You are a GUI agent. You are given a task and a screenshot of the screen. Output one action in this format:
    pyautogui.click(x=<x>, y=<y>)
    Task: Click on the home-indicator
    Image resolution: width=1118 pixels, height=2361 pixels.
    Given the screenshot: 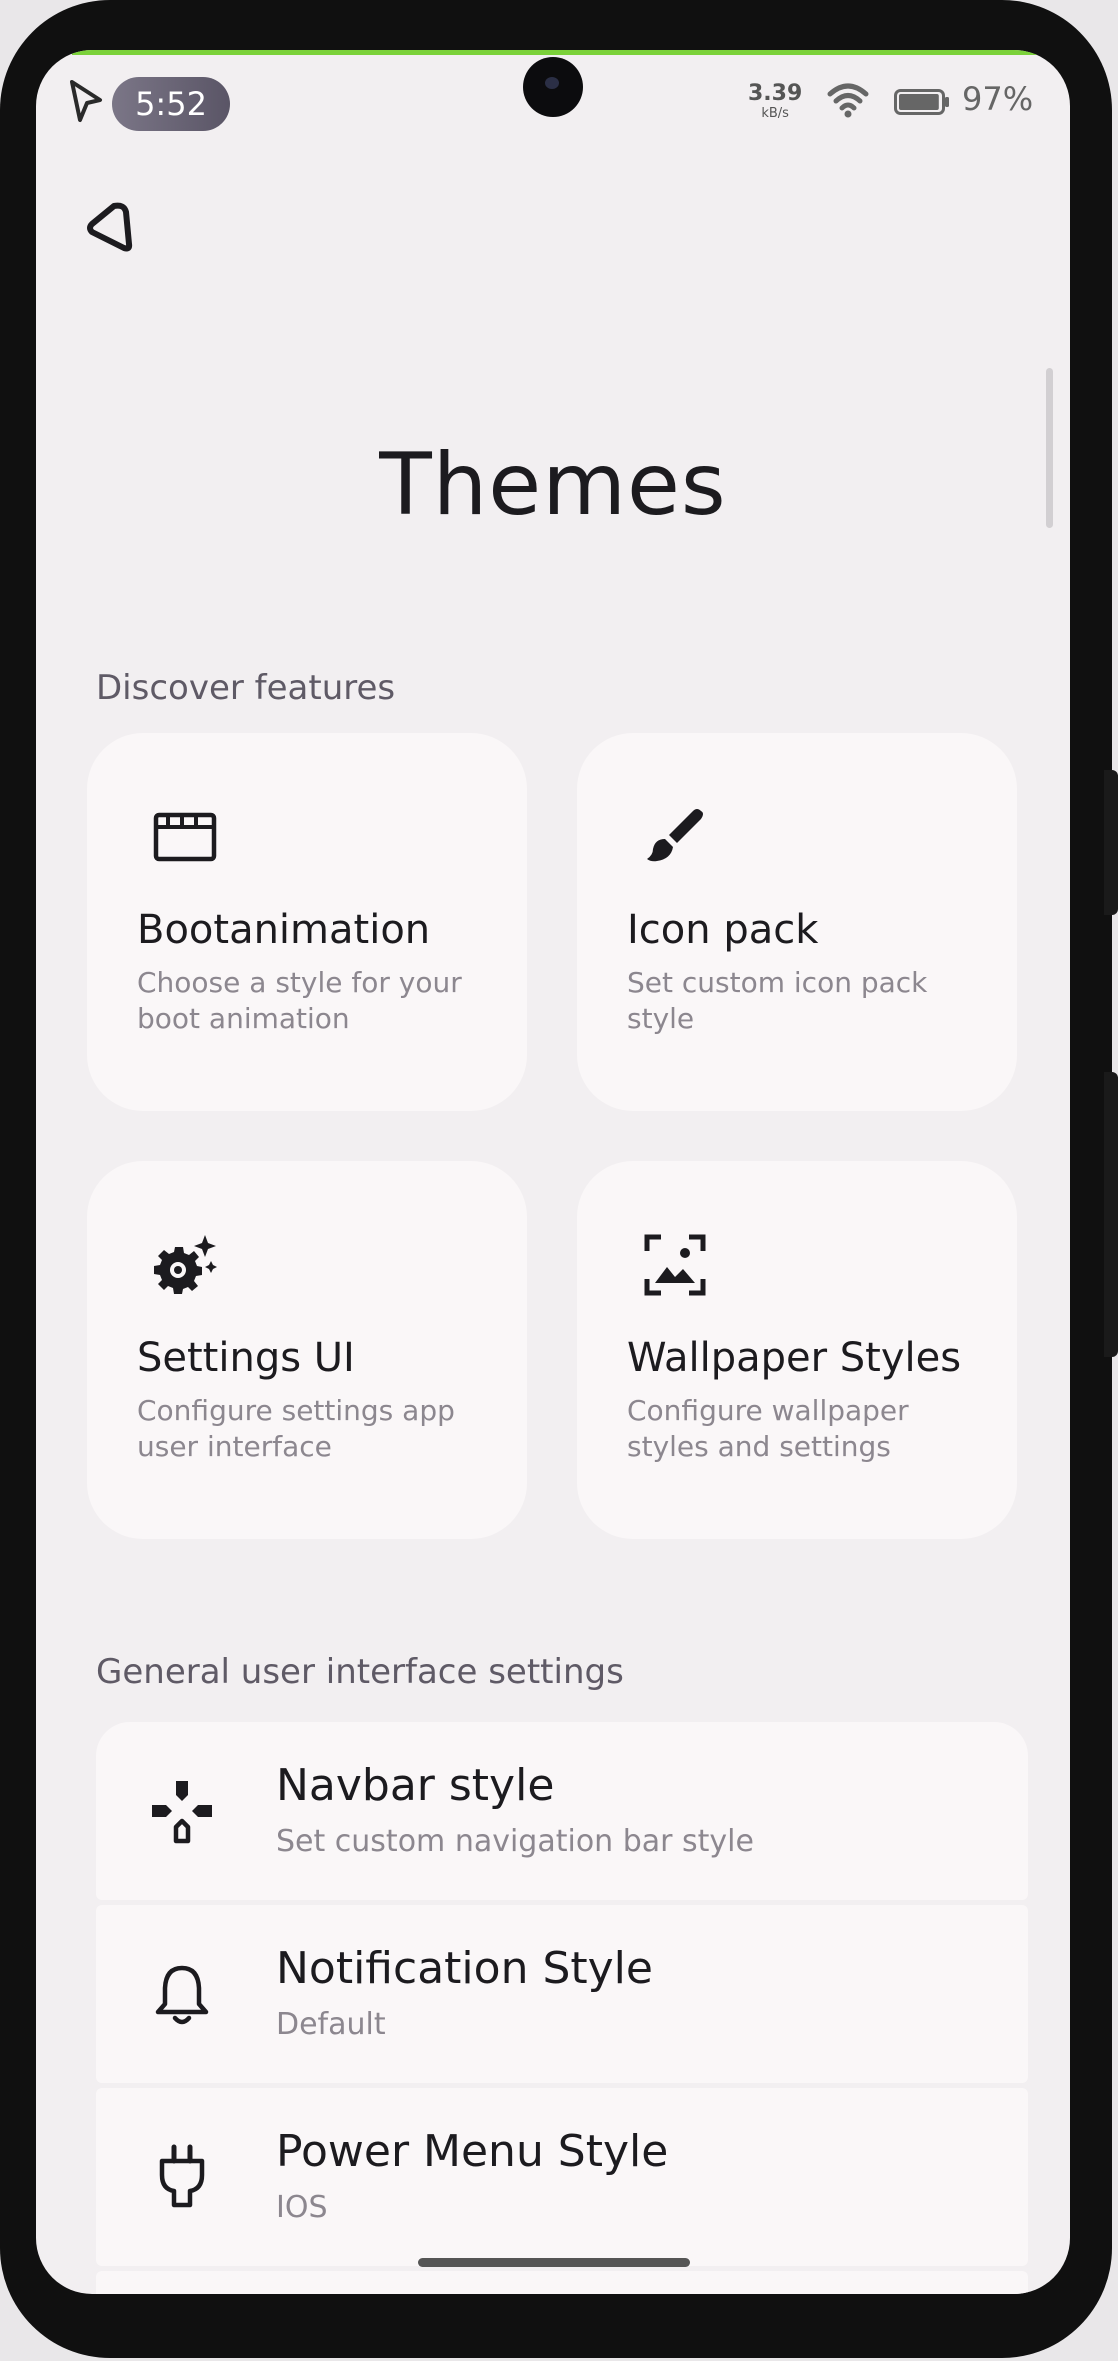 What is the action you would take?
    pyautogui.click(x=554, y=2262)
    